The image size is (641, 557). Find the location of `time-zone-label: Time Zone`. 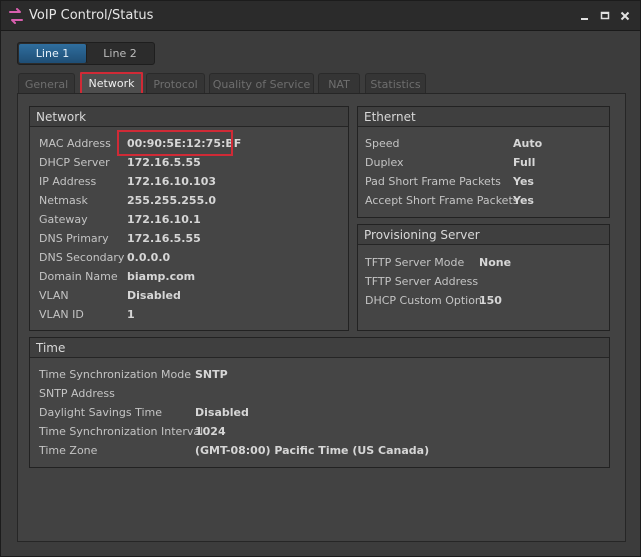

time-zone-label: Time Zone is located at coordinates (68, 450).